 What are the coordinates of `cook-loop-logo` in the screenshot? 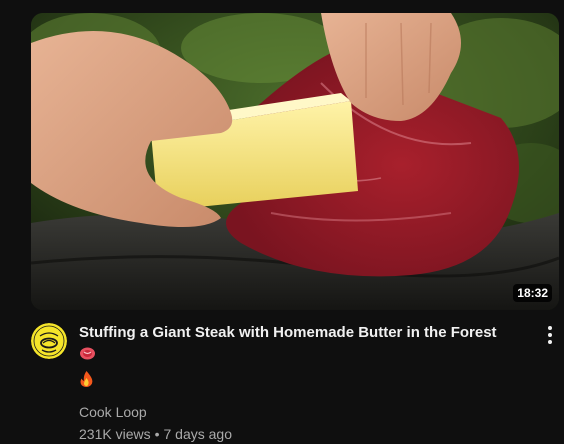 It's located at (49, 341).